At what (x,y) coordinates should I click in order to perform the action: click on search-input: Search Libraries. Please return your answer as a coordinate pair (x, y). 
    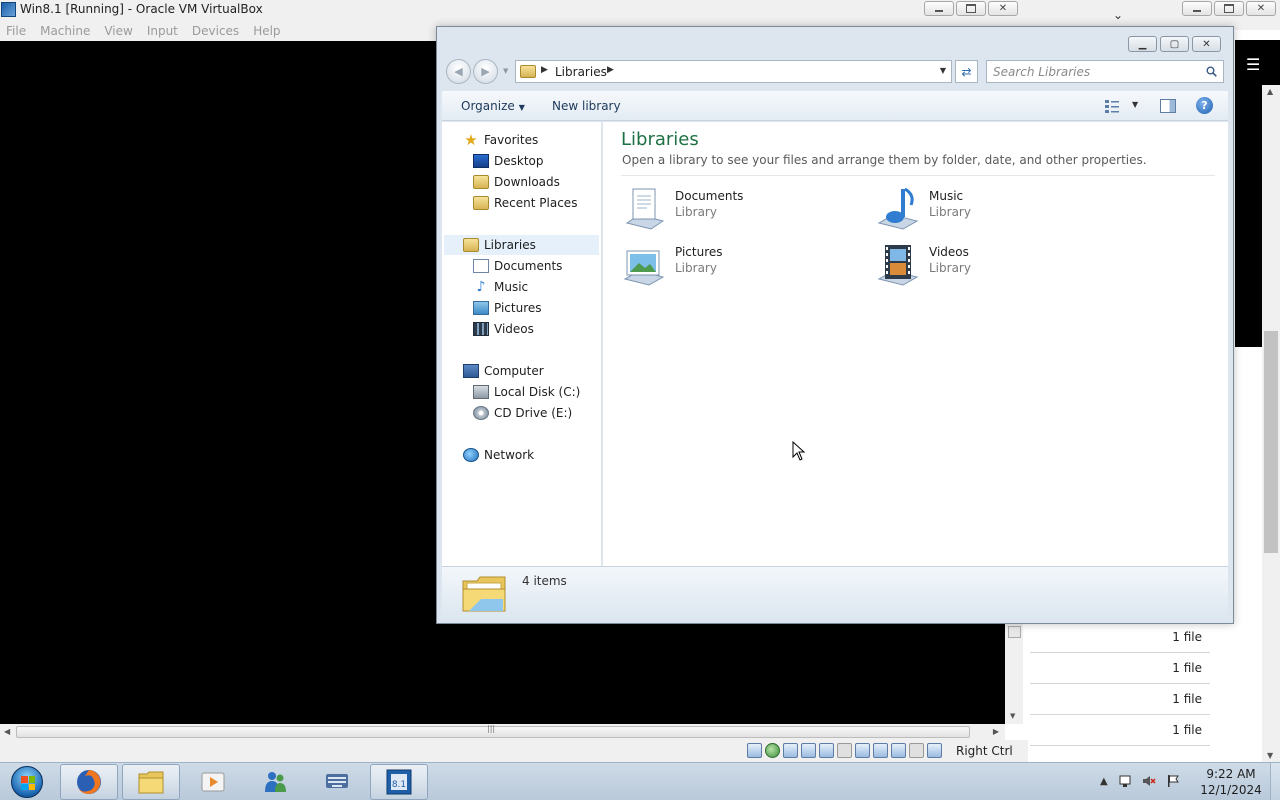
    Looking at the image, I should click on (1105, 71).